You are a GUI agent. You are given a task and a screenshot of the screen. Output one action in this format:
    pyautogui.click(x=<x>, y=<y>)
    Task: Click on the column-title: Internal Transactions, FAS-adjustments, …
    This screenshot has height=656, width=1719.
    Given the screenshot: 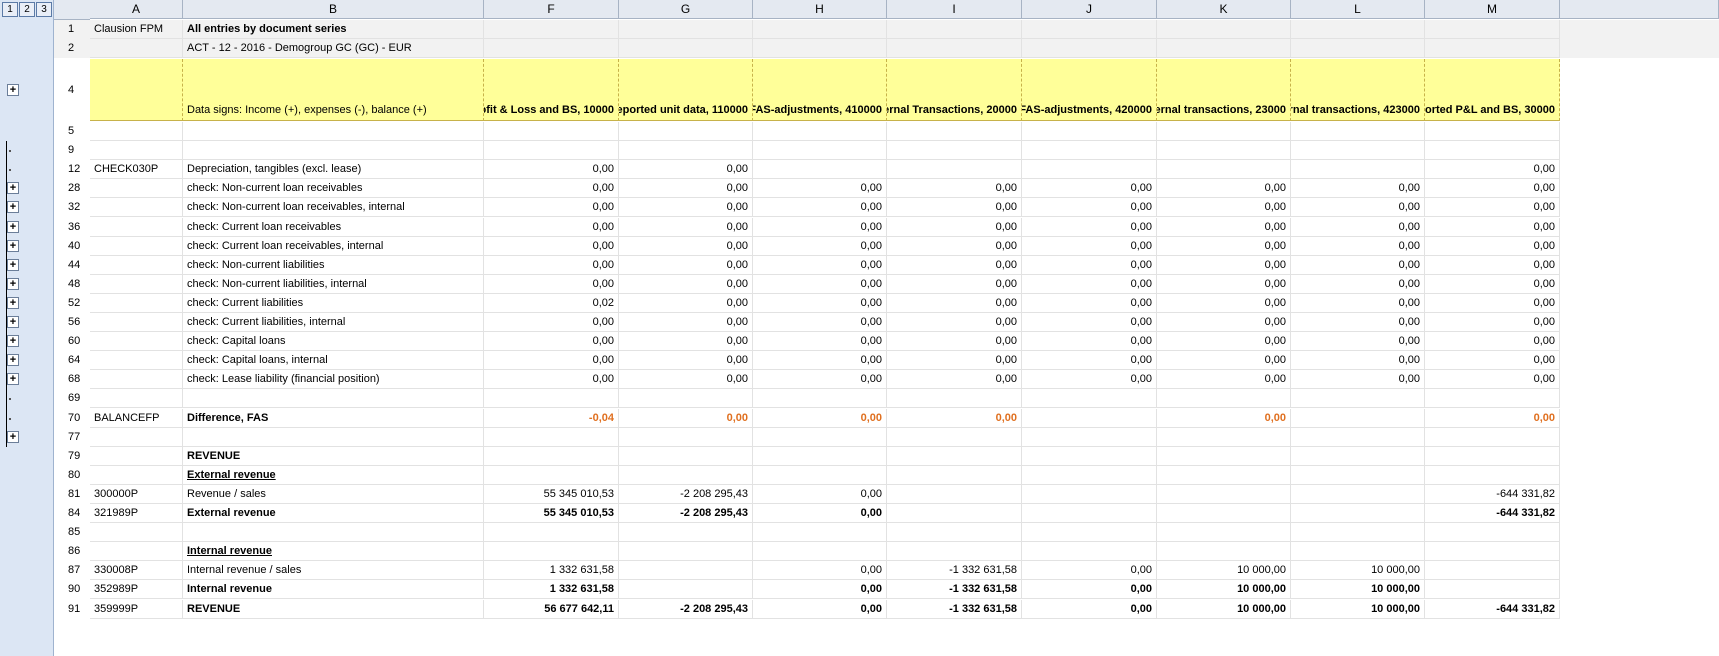 What is the action you would take?
    pyautogui.click(x=1089, y=90)
    